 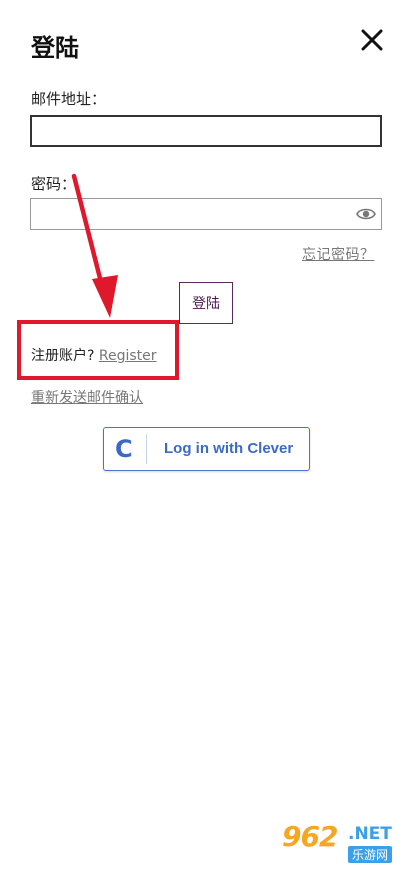 I want to click on clever-login-button: C Log in with Clever, so click(x=206, y=449).